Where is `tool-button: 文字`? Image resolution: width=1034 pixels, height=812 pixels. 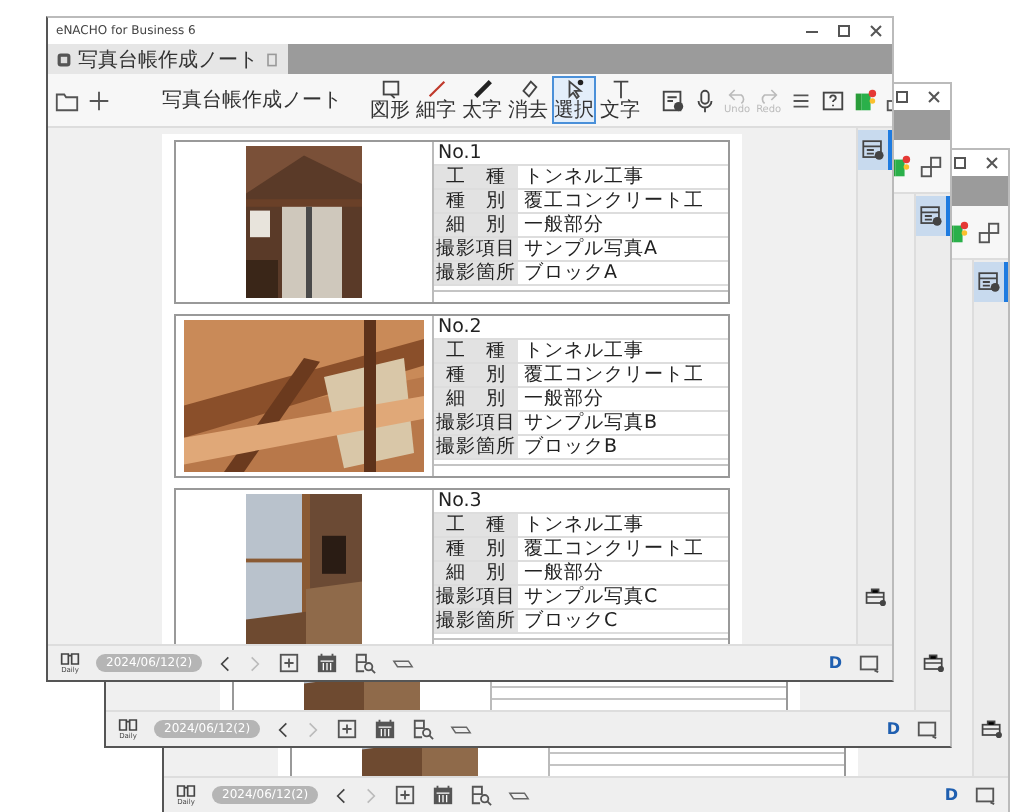 tool-button: 文字 is located at coordinates (620, 100).